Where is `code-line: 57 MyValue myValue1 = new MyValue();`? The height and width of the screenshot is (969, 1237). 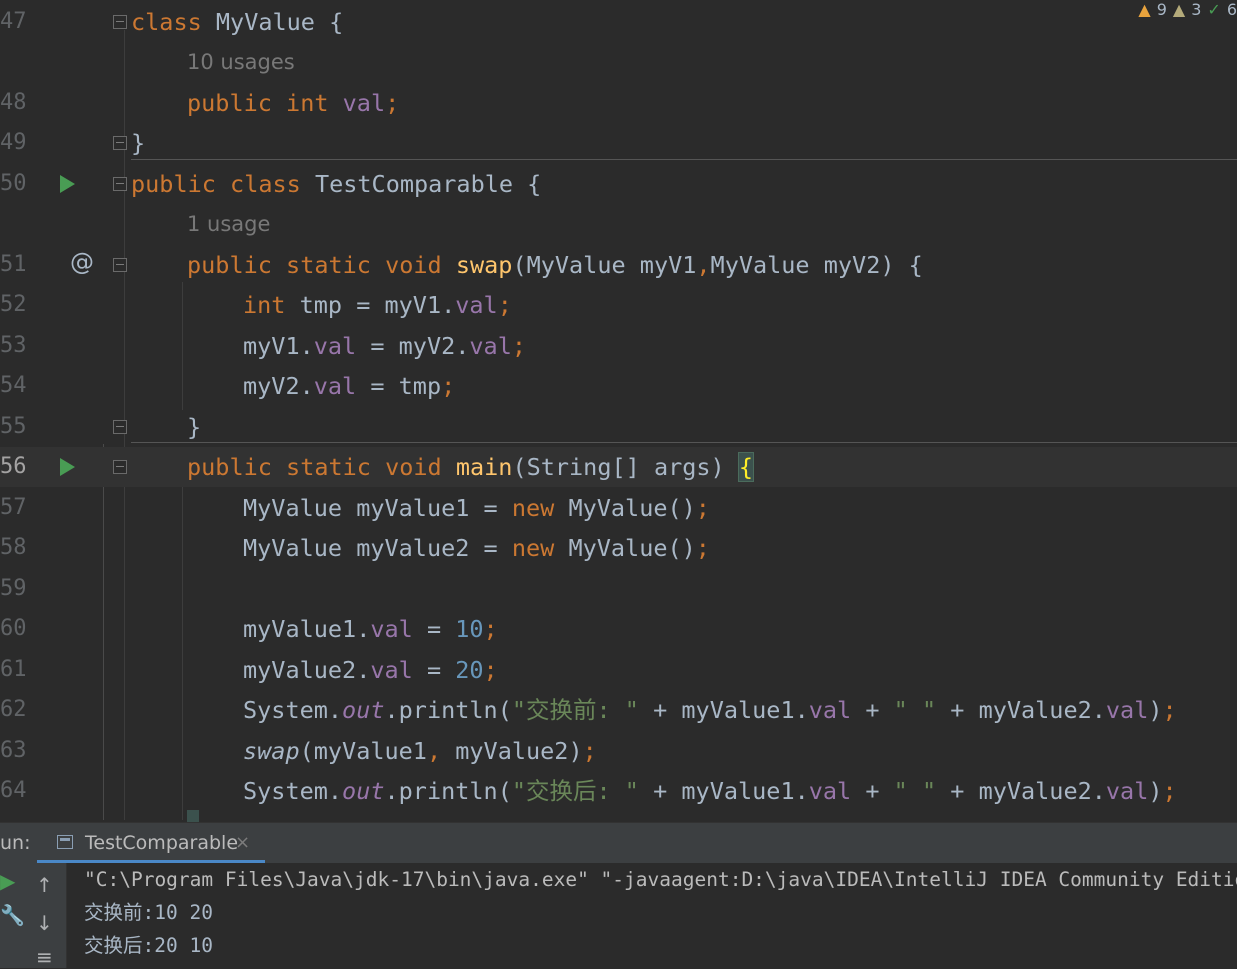 code-line: 57 MyValue myValue1 = new MyValue(); is located at coordinates (618, 508).